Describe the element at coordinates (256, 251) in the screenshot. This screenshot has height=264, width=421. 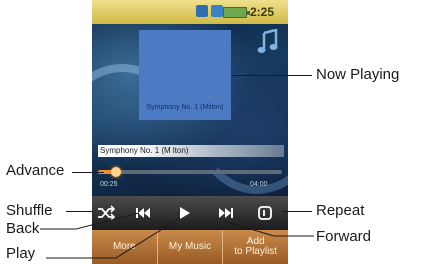
I see `add-label-line2: to Playlist` at that location.